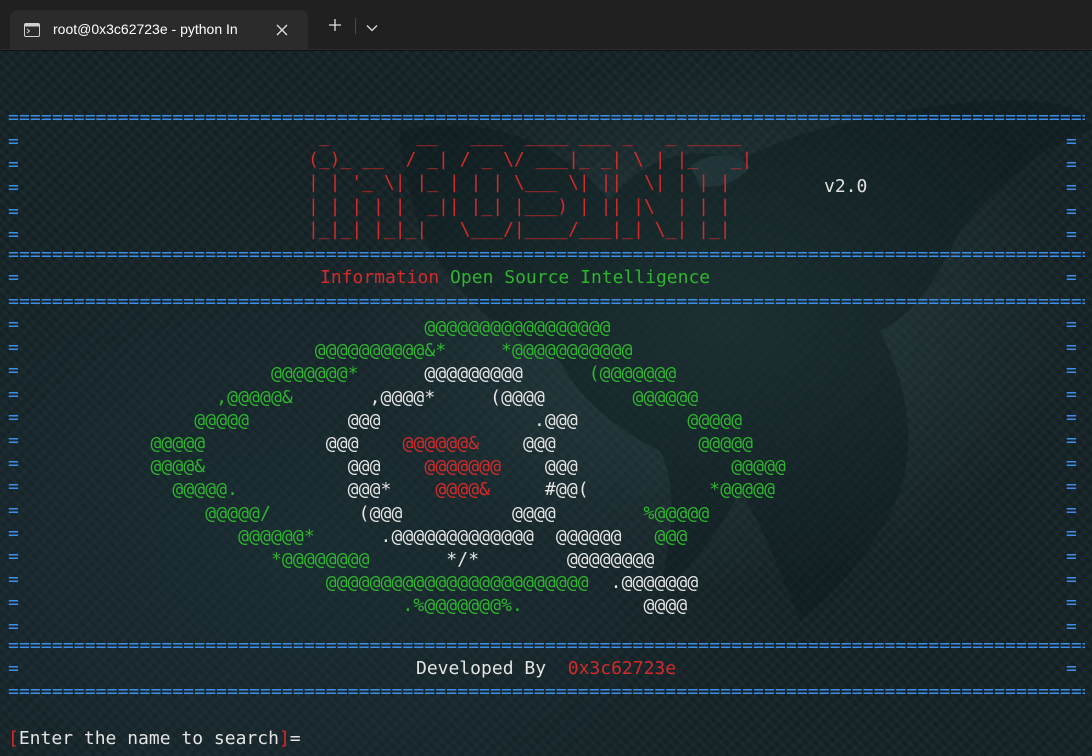  Describe the element at coordinates (441, 443) in the screenshot. I see `logo-segment: @@@@@@&` at that location.